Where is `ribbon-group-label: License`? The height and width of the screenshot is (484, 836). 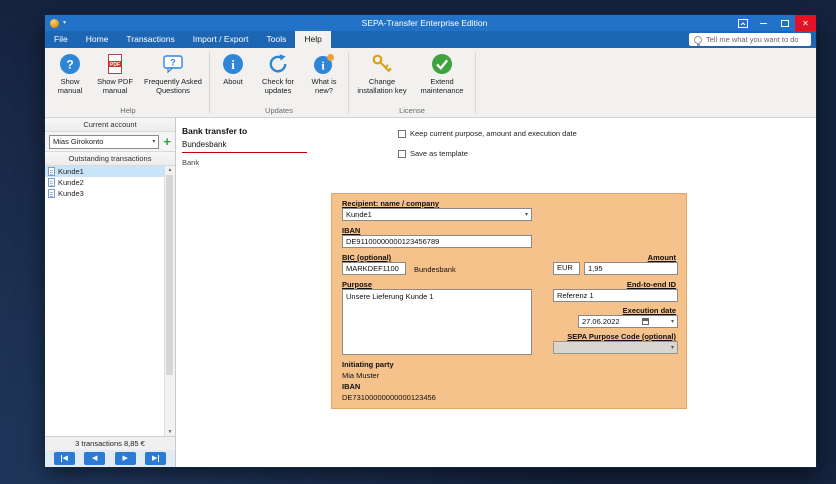
ribbon-group-label: License is located at coordinates (412, 110).